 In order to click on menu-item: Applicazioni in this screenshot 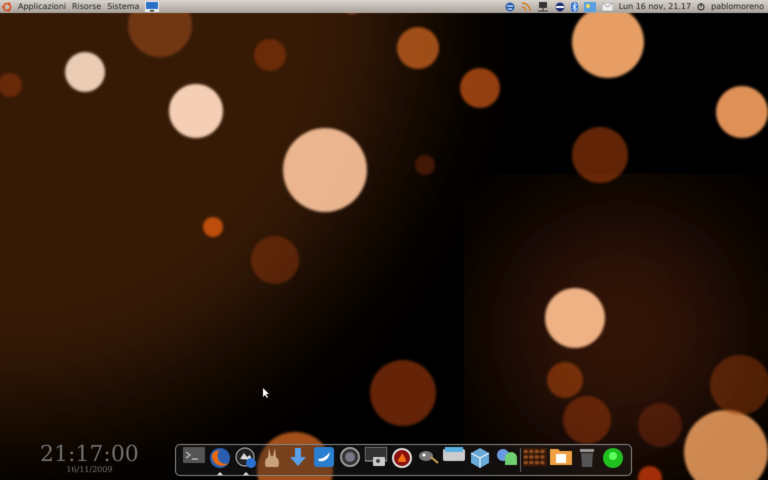, I will do `click(42, 6)`.